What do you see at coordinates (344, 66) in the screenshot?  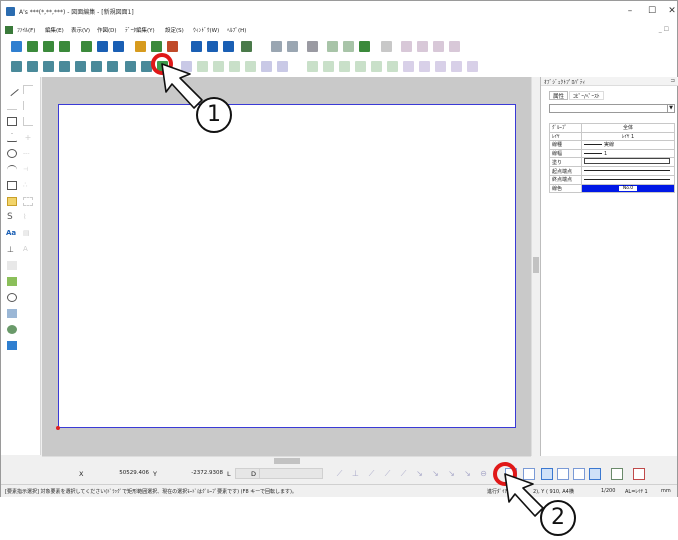 I see `group-icon` at bounding box center [344, 66].